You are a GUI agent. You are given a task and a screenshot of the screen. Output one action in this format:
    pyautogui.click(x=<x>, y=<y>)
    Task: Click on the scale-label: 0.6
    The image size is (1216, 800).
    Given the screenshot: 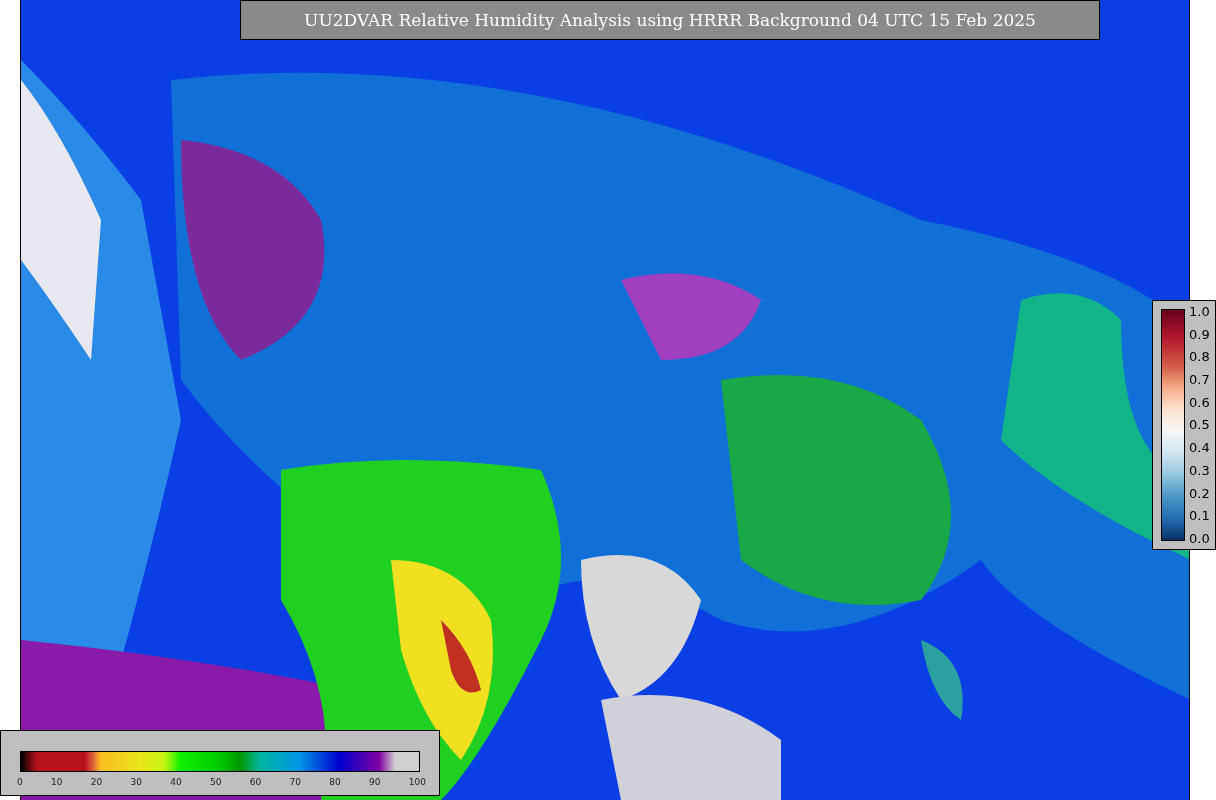 What is the action you would take?
    pyautogui.click(x=1199, y=402)
    